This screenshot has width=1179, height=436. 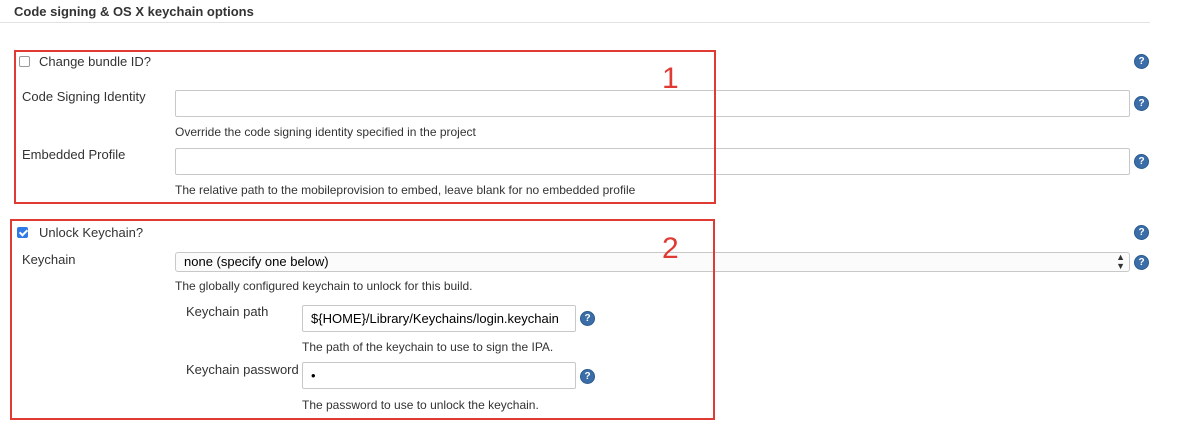 What do you see at coordinates (575, 22) in the screenshot?
I see `section-divider` at bounding box center [575, 22].